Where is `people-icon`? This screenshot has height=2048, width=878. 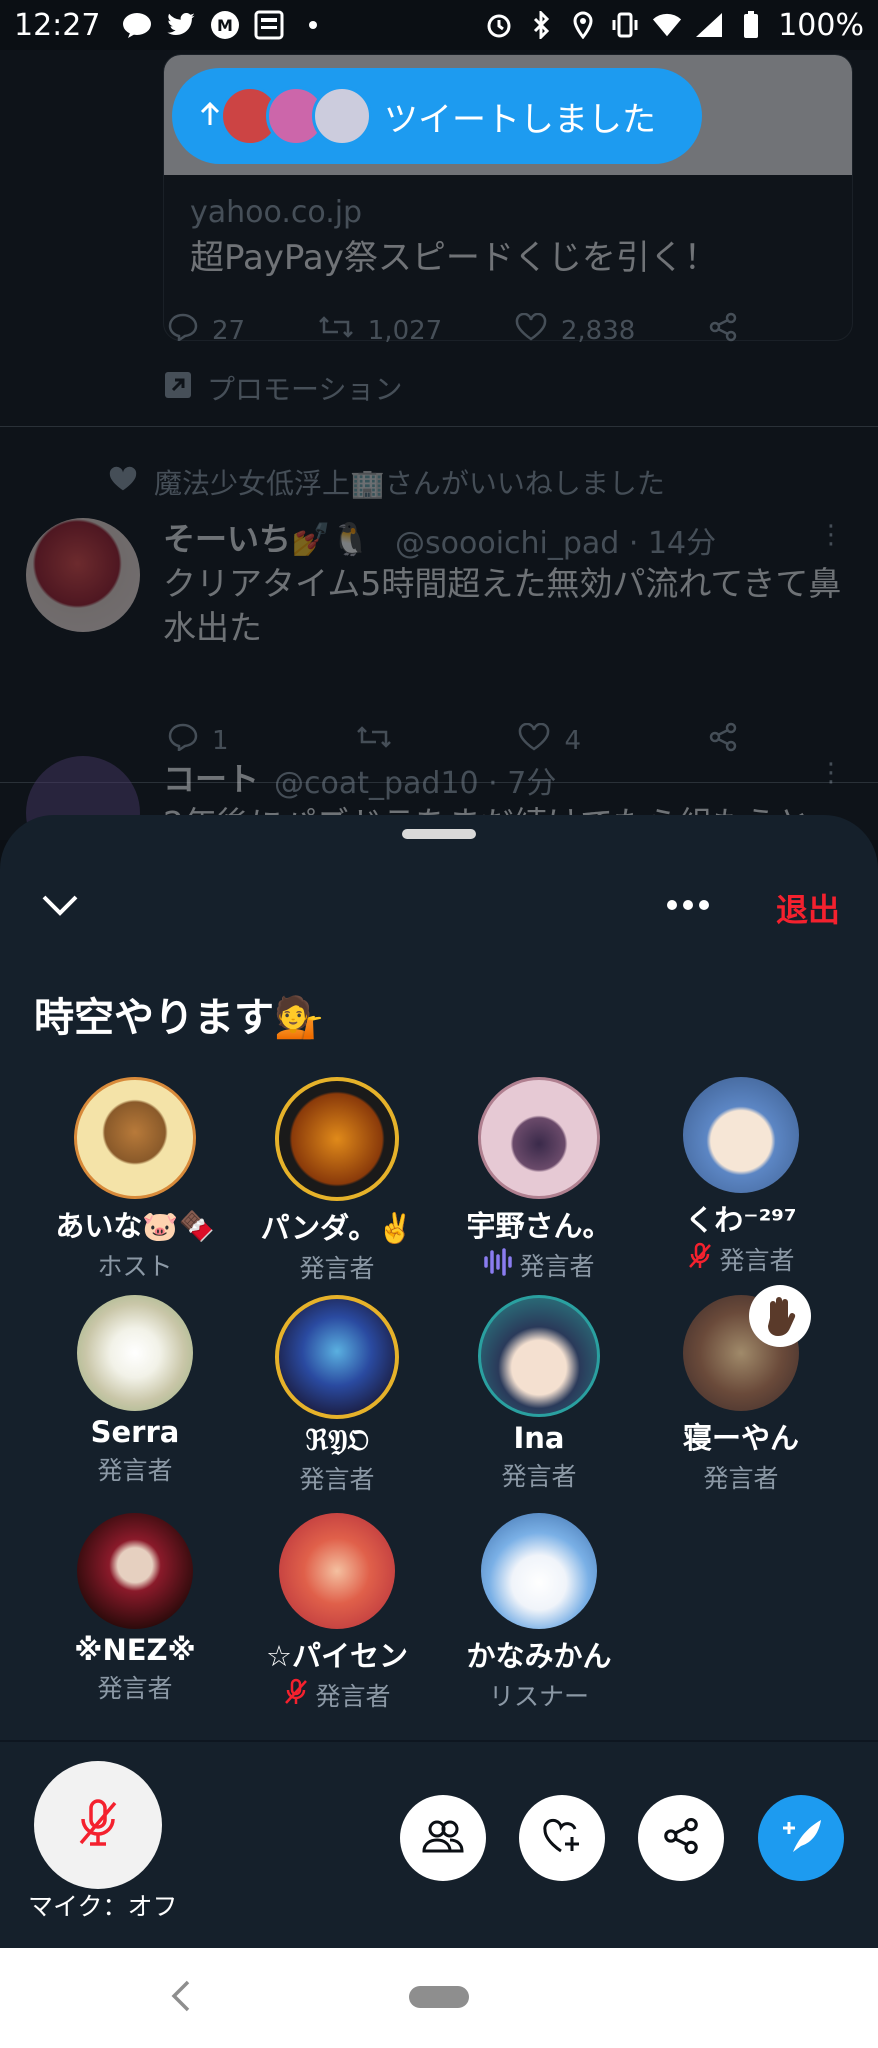
people-icon is located at coordinates (443, 1838).